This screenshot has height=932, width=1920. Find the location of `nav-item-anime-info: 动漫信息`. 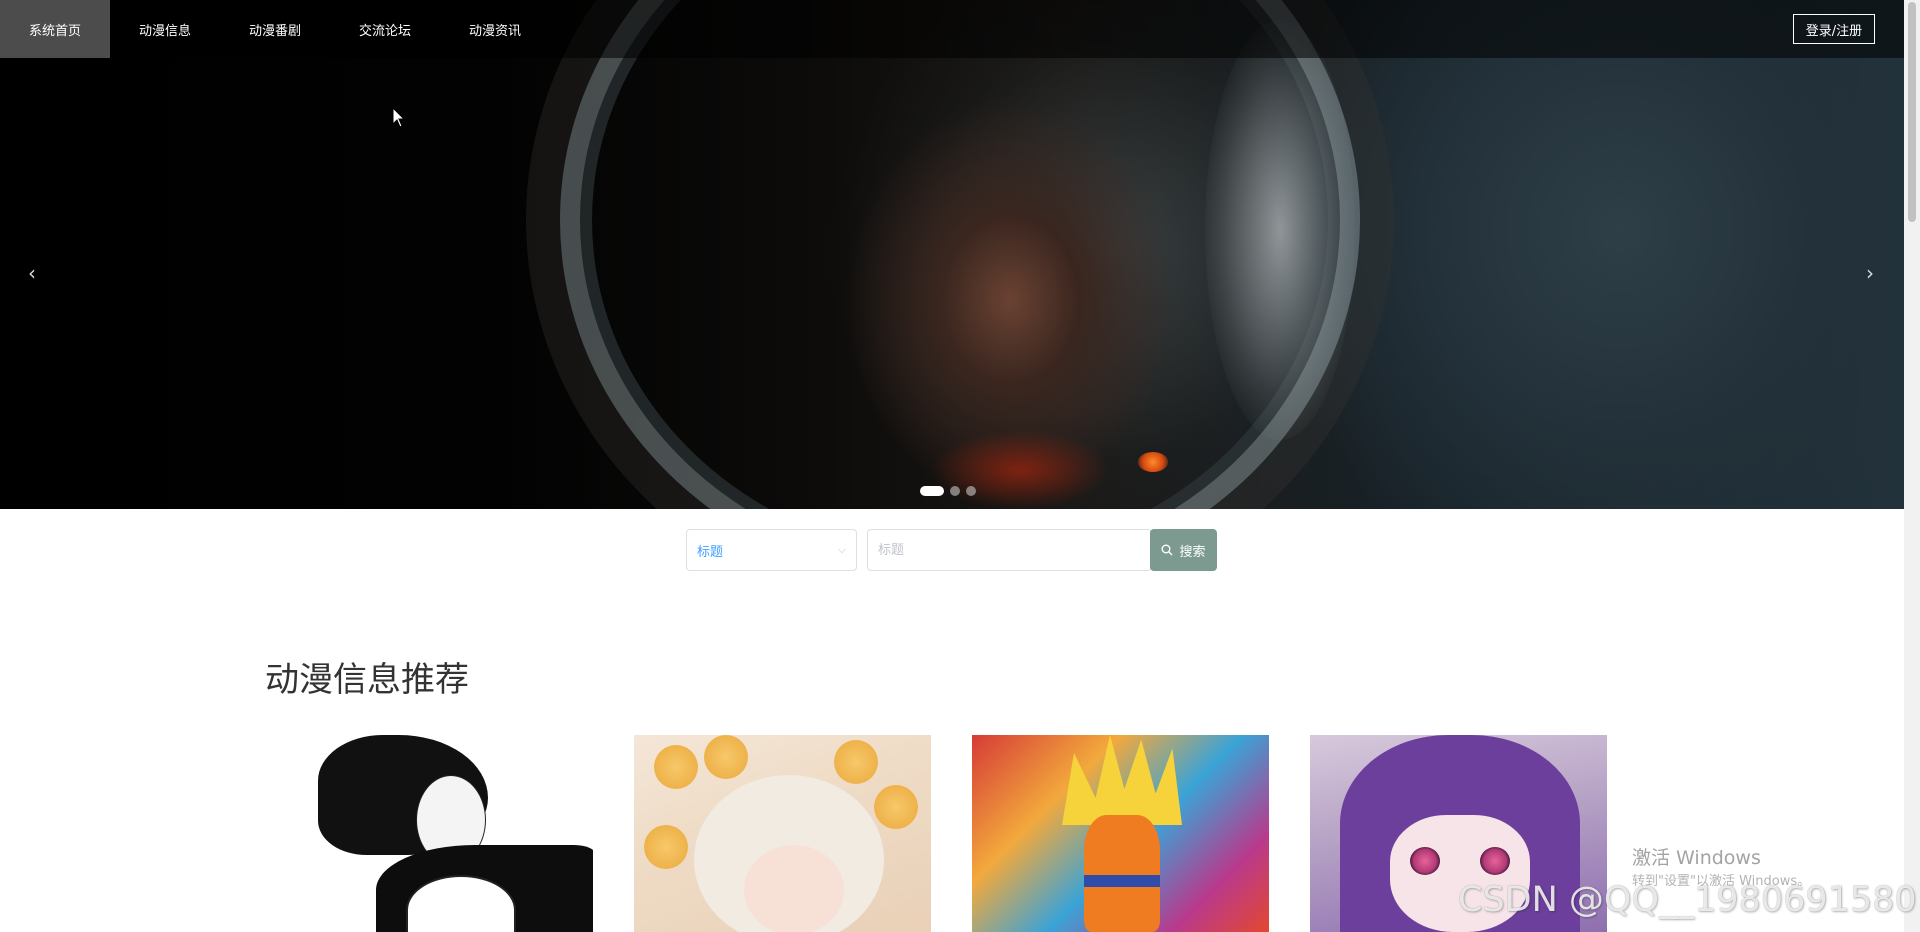

nav-item-anime-info: 动漫信息 is located at coordinates (165, 29).